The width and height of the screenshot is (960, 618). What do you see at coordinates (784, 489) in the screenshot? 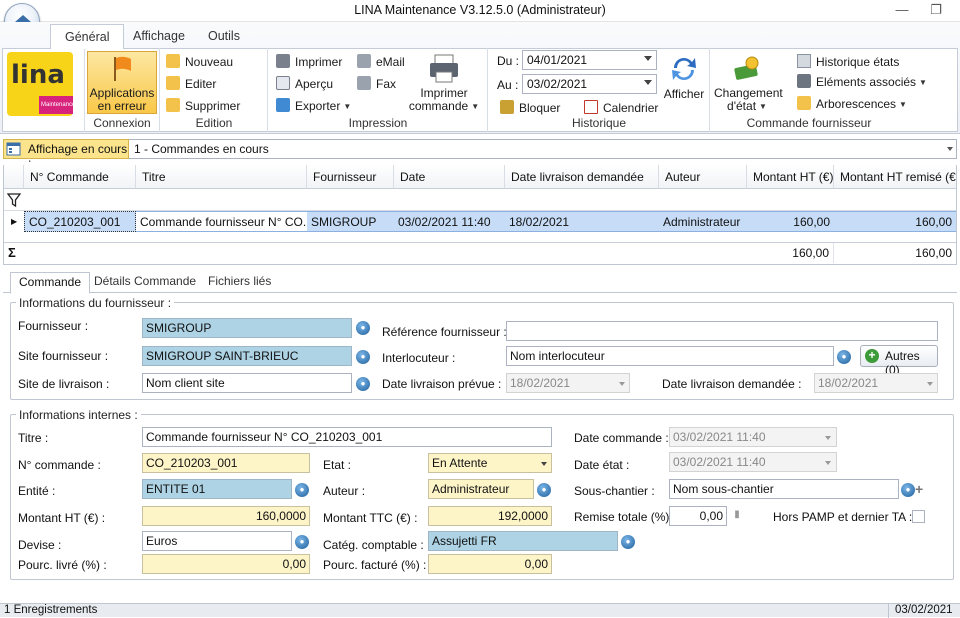
I see `sous-chantier-field: Nom sous-chantier` at bounding box center [784, 489].